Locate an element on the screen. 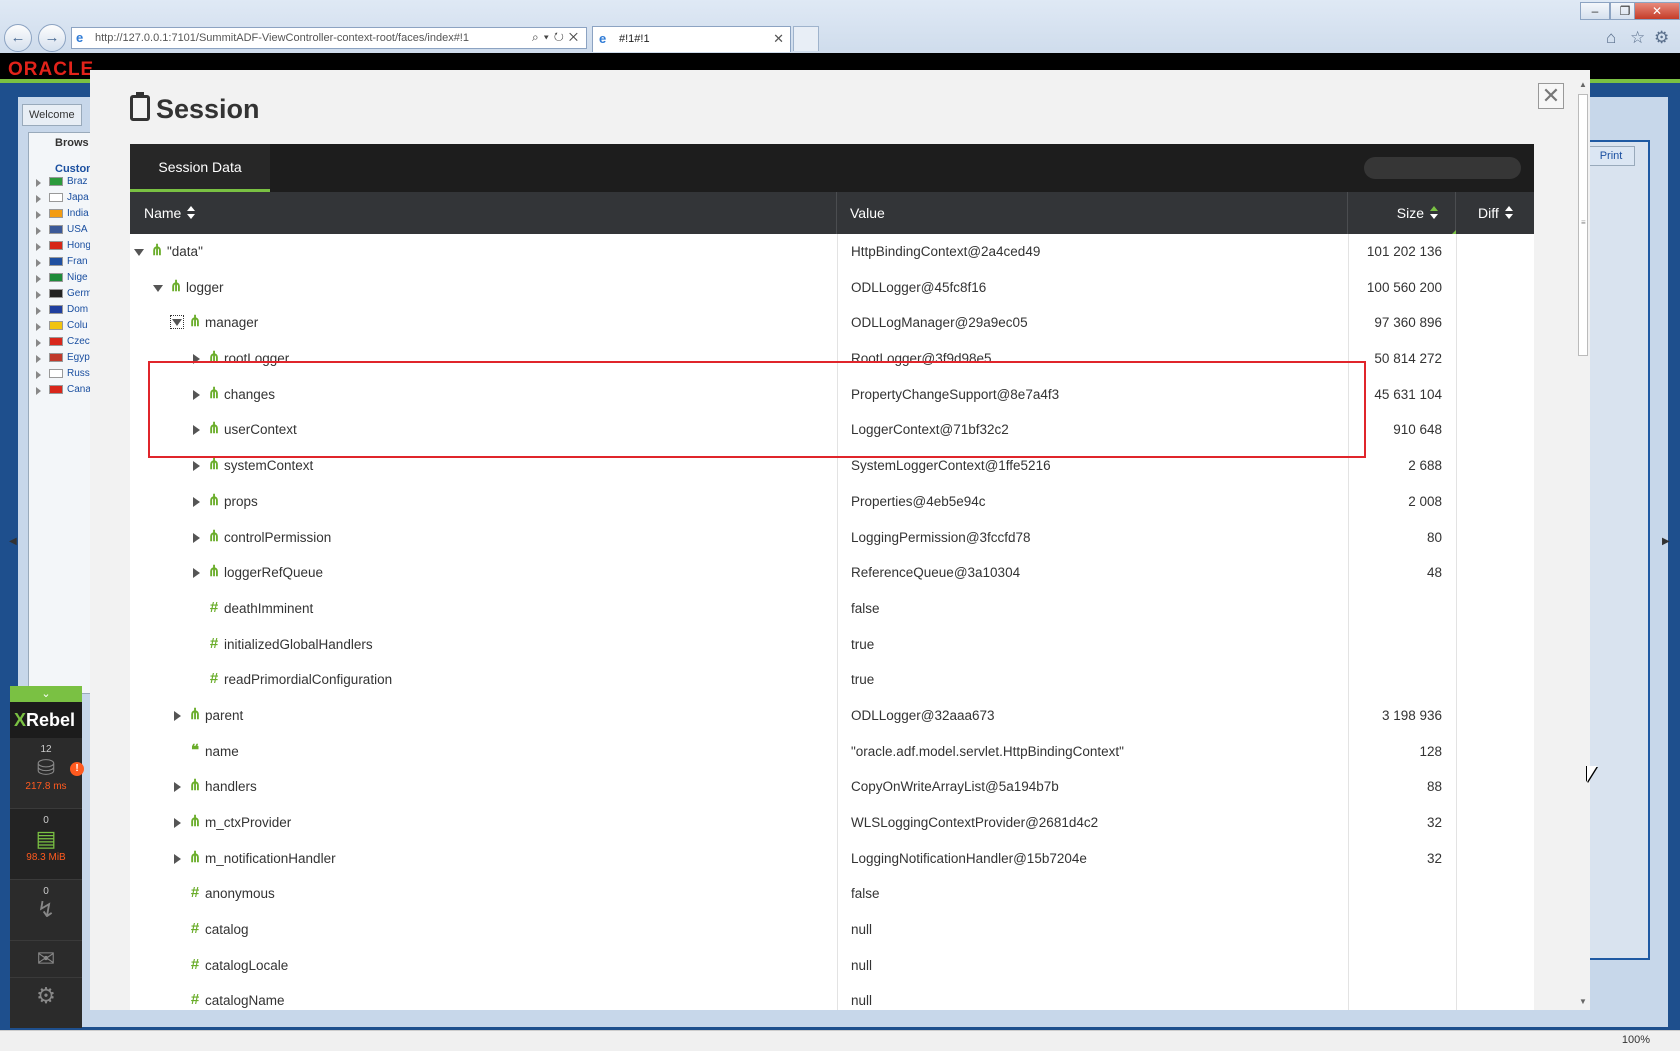 The image size is (1680, 1051). back-button: ← is located at coordinates (18, 38).